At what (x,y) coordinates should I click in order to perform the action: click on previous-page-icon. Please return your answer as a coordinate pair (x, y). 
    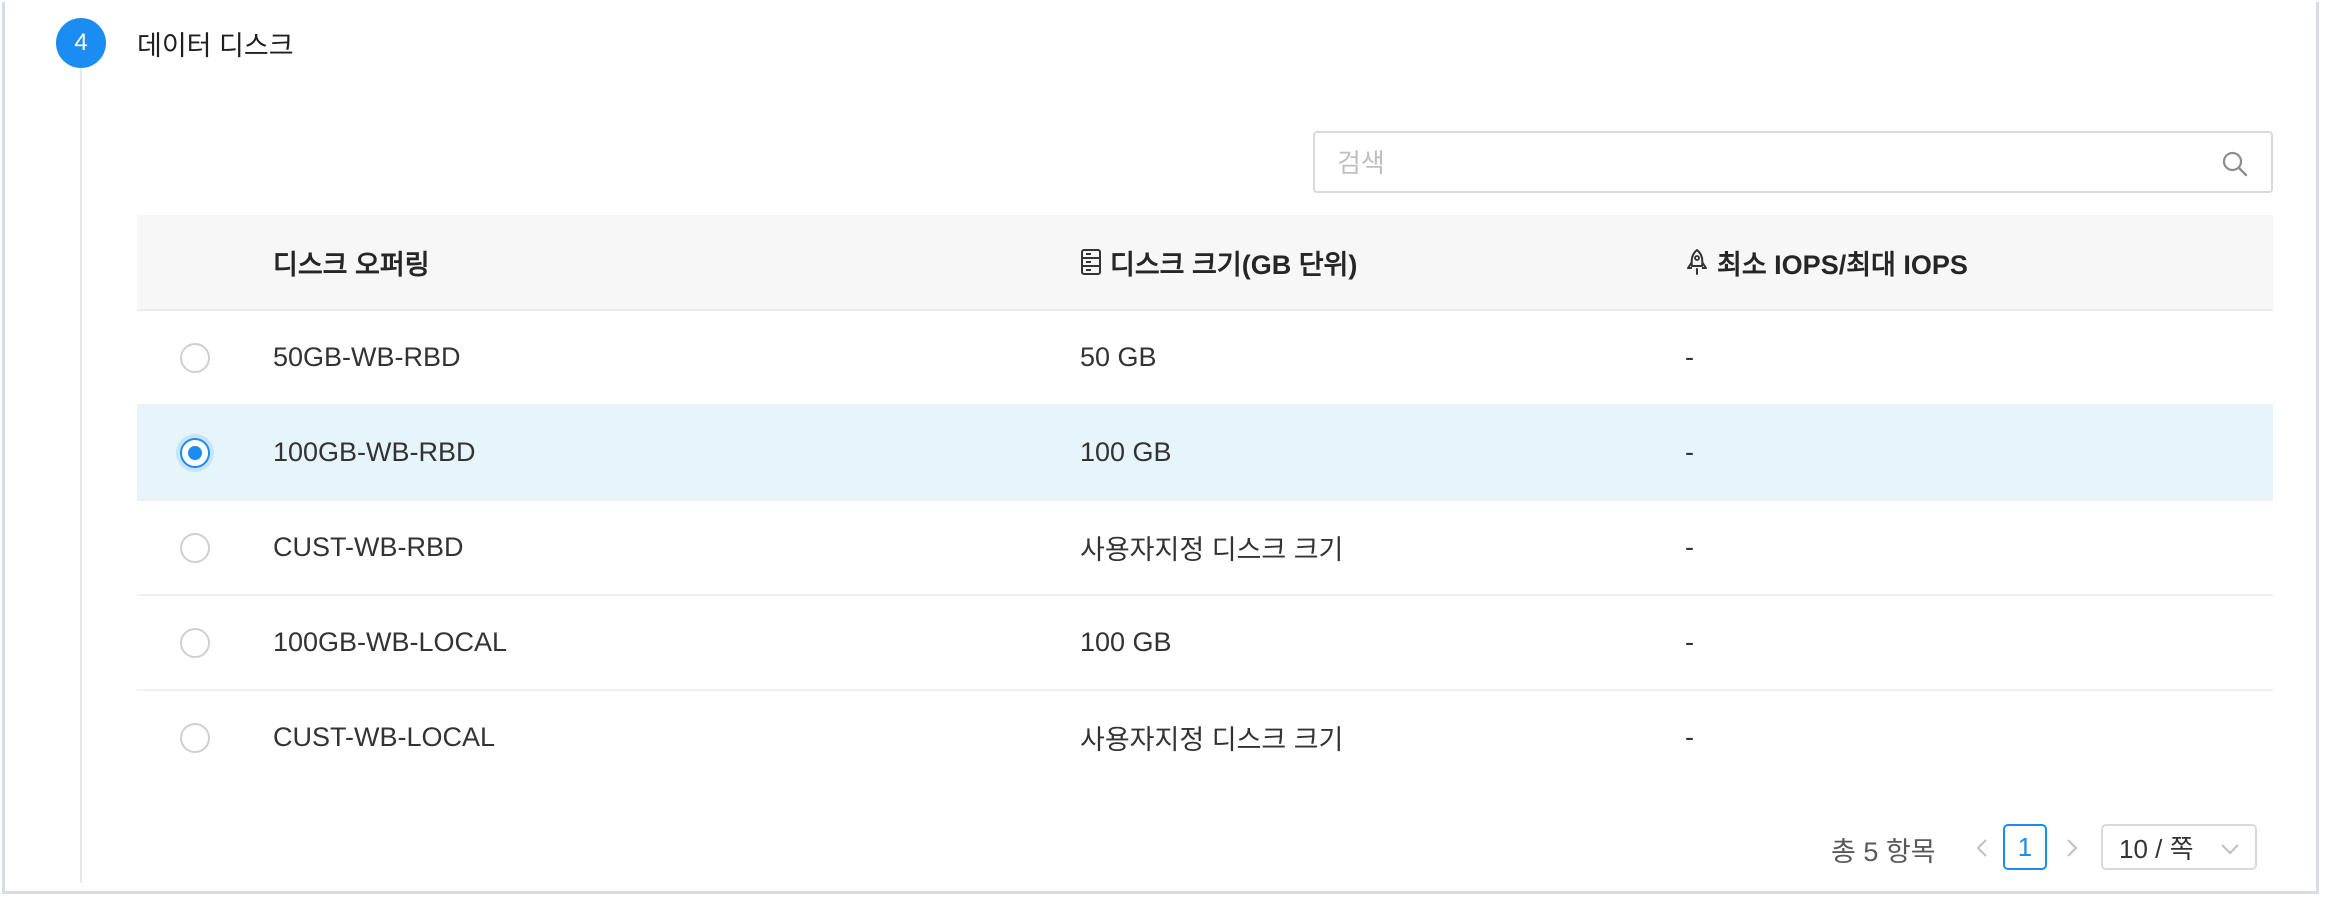
    Looking at the image, I should click on (1983, 848).